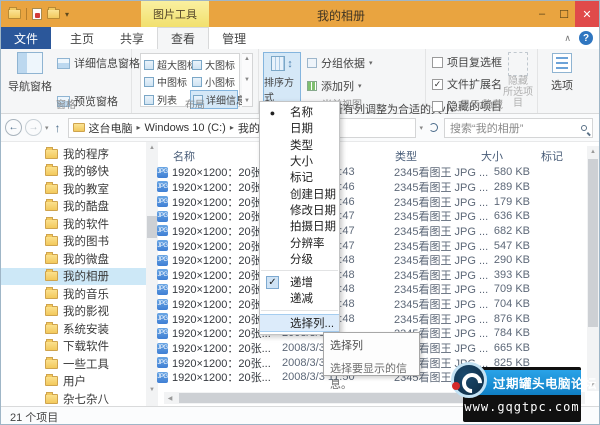 This screenshot has width=600, height=425. What do you see at coordinates (26, 38) in the screenshot?
I see `tab-文件: 文件` at bounding box center [26, 38].